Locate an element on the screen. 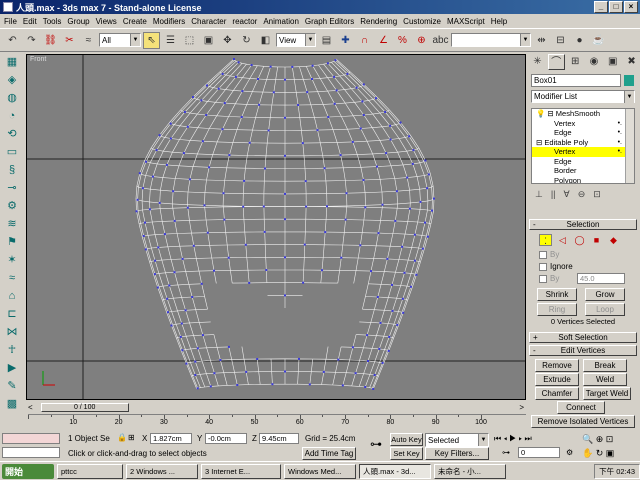 This screenshot has width=640, height=480. rope-icon: ◔ is located at coordinates (12, 116).